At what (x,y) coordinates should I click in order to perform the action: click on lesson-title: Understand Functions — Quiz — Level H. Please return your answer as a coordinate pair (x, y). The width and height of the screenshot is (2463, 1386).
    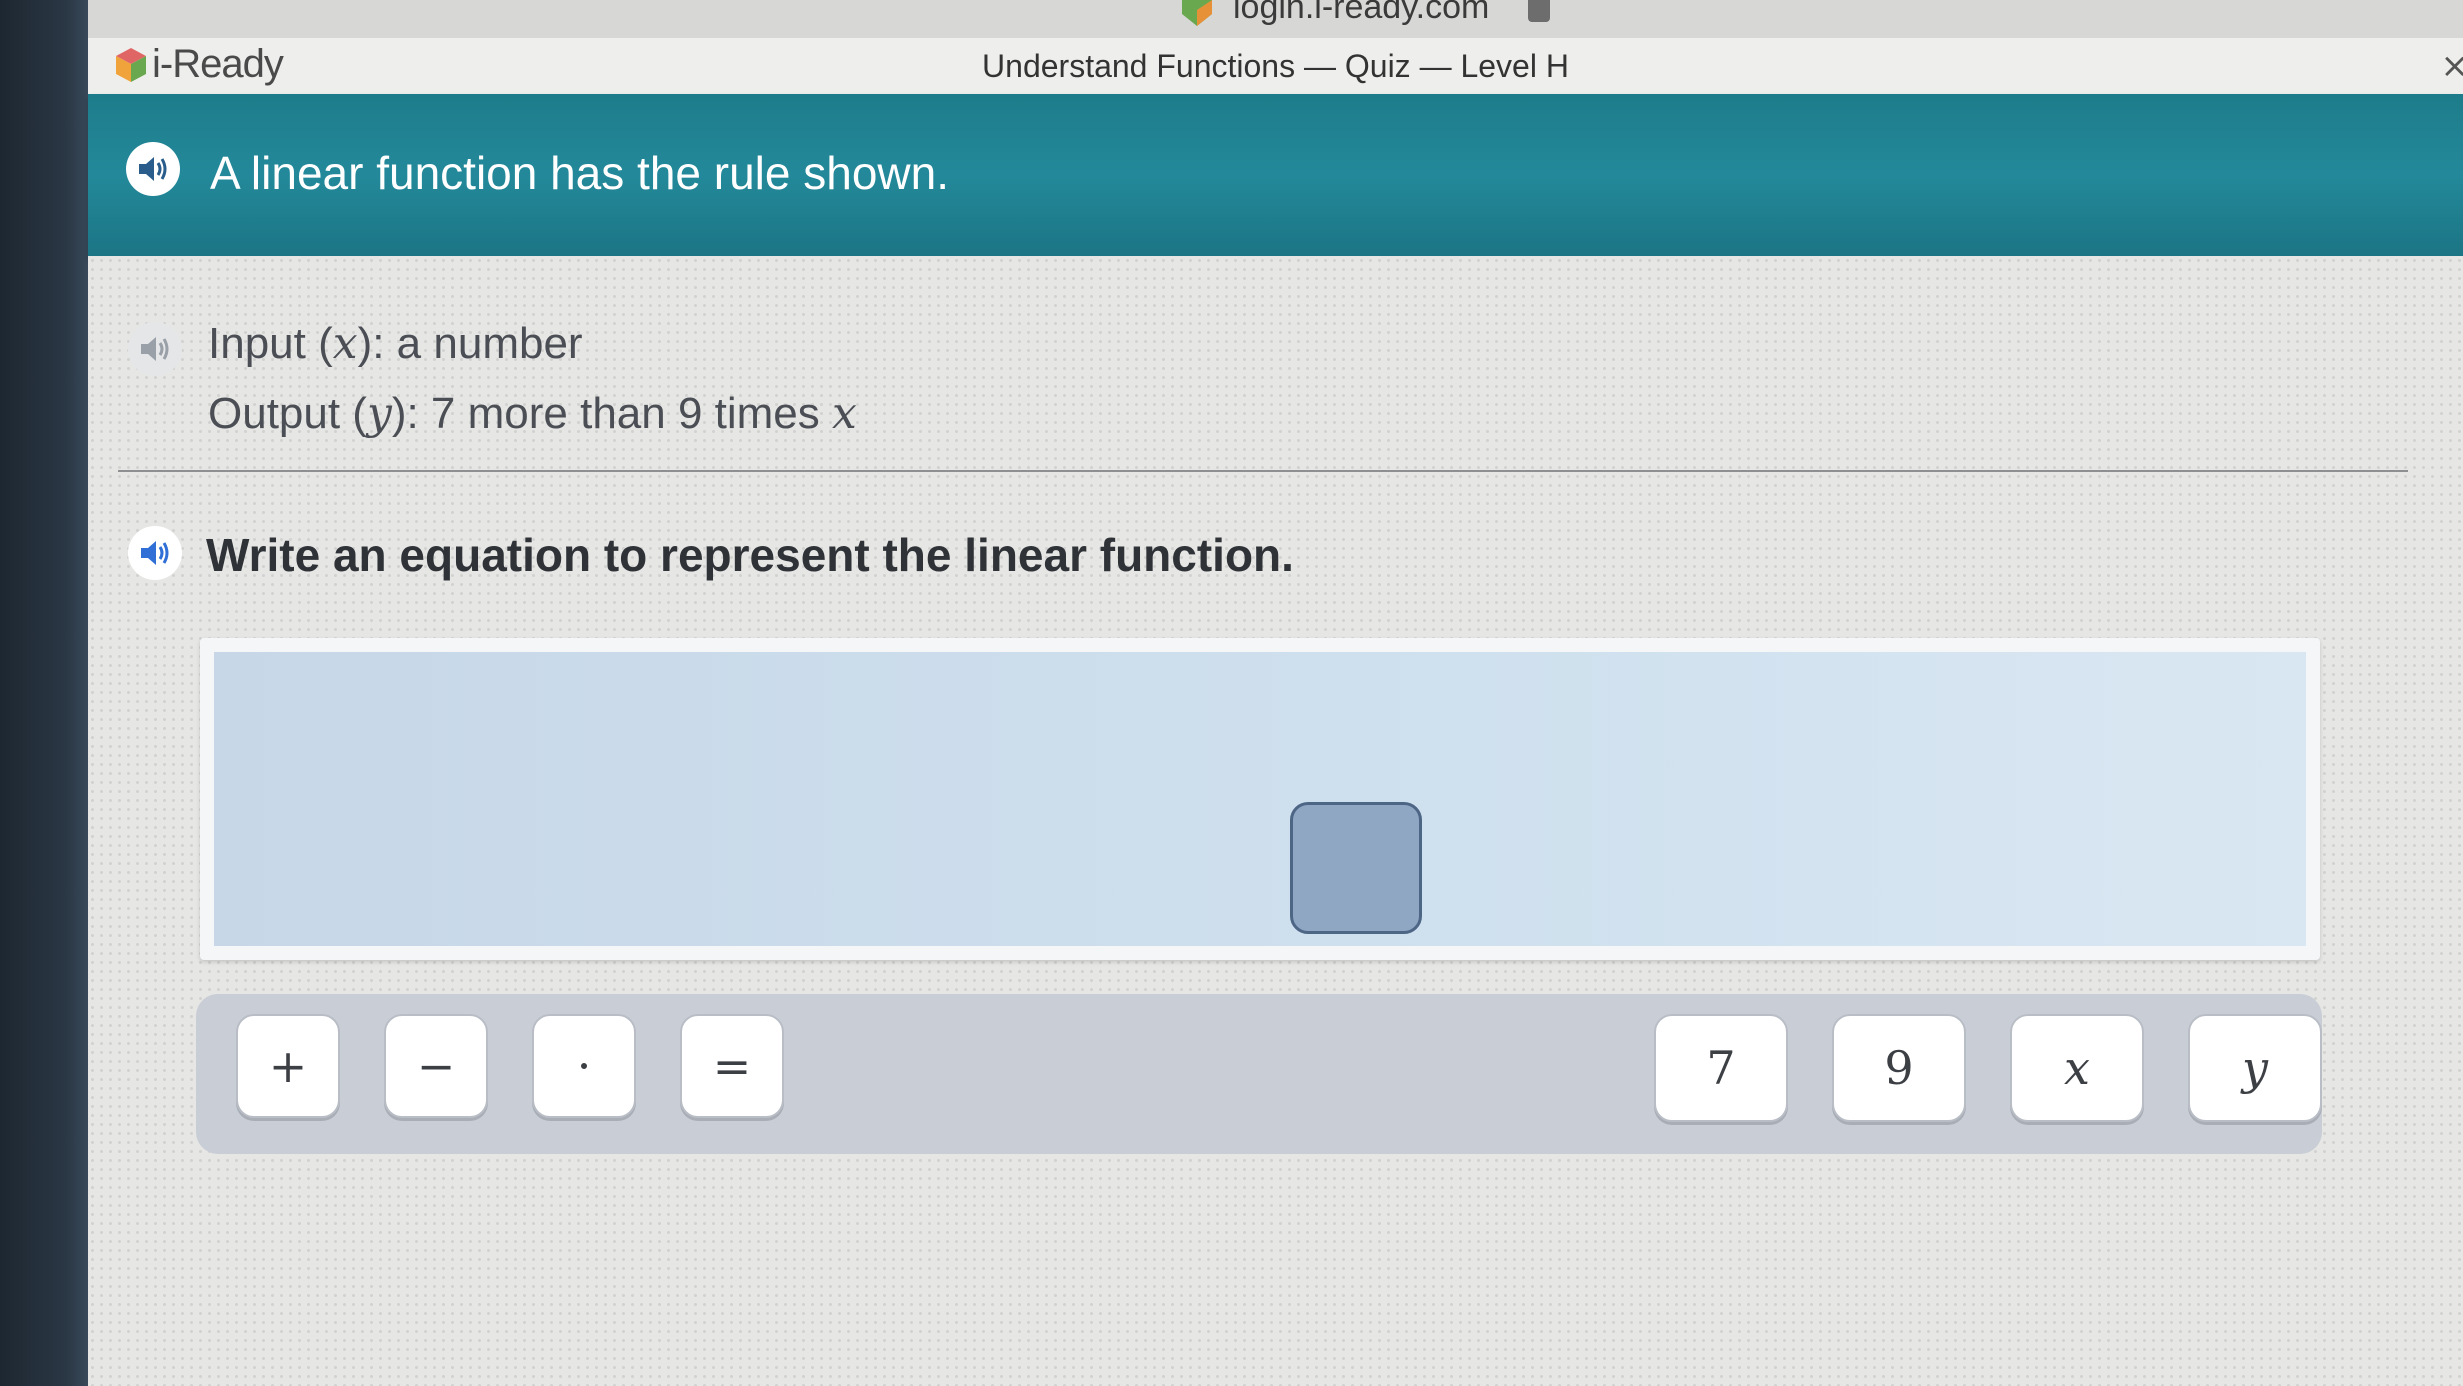
    Looking at the image, I should click on (1275, 66).